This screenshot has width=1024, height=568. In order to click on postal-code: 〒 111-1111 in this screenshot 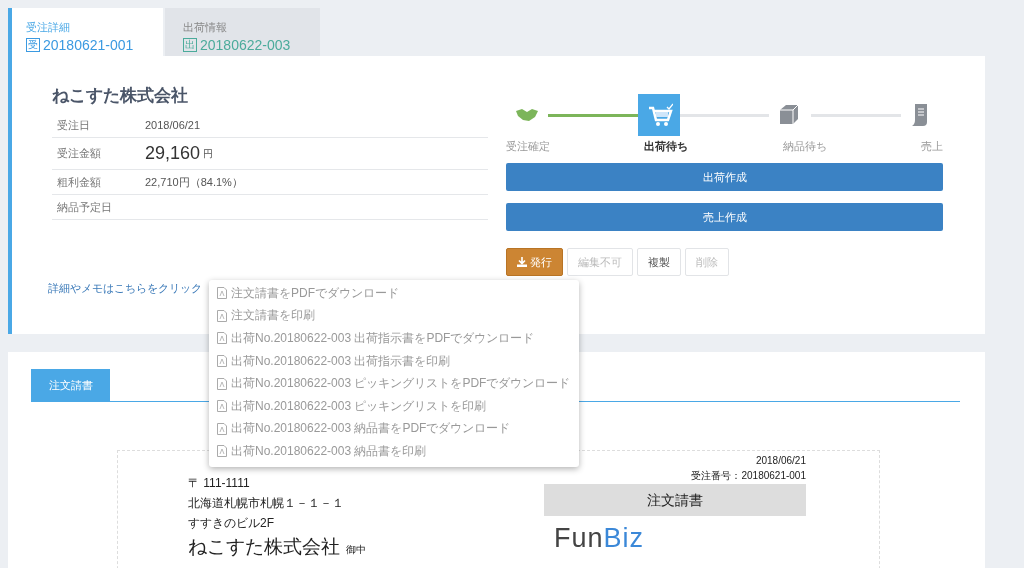, I will do `click(219, 483)`.